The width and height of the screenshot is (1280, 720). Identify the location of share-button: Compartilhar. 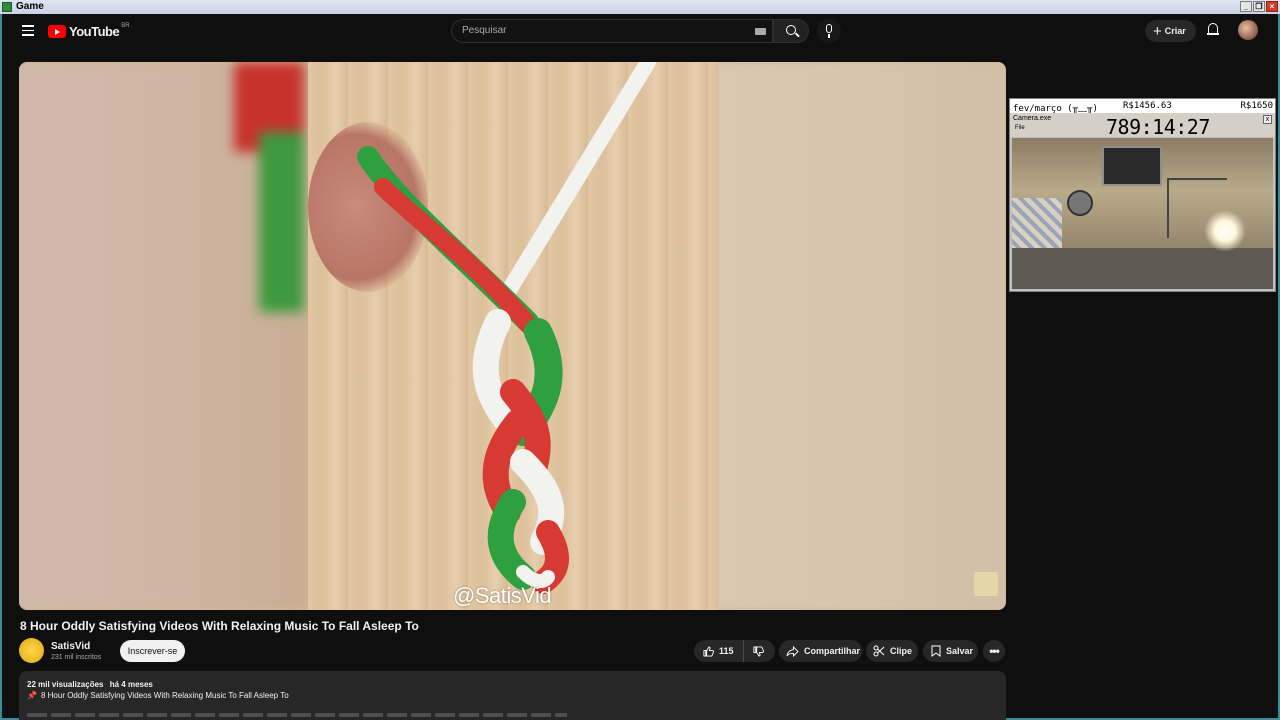
(820, 651).